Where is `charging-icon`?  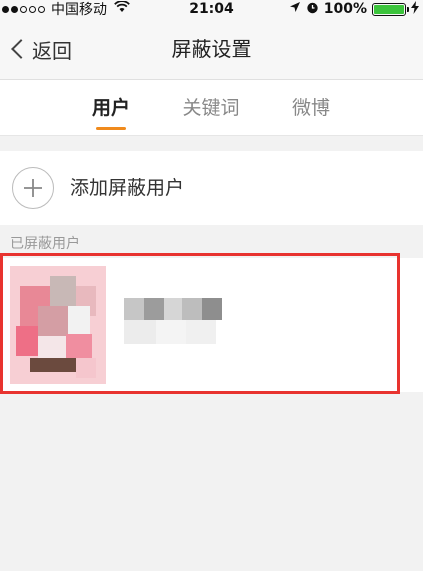 charging-icon is located at coordinates (415, 9).